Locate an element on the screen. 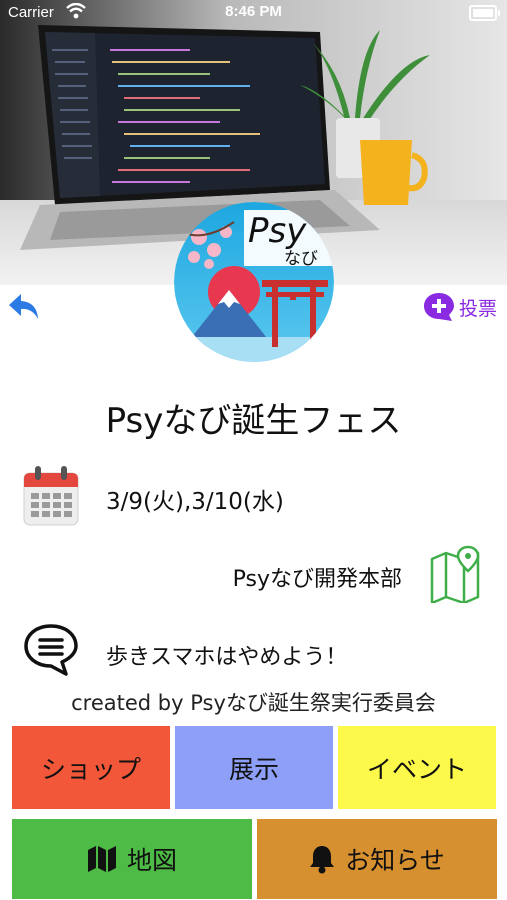 The height and width of the screenshot is (900, 507). event-button-label: イベント is located at coordinates (416, 769).